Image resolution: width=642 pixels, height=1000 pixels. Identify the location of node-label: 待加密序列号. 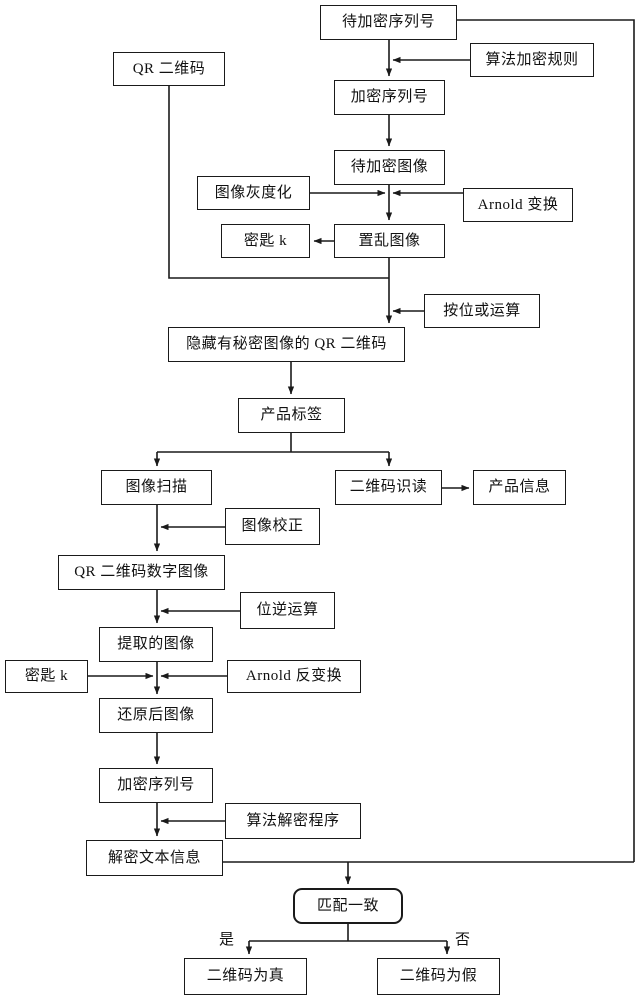
(388, 22).